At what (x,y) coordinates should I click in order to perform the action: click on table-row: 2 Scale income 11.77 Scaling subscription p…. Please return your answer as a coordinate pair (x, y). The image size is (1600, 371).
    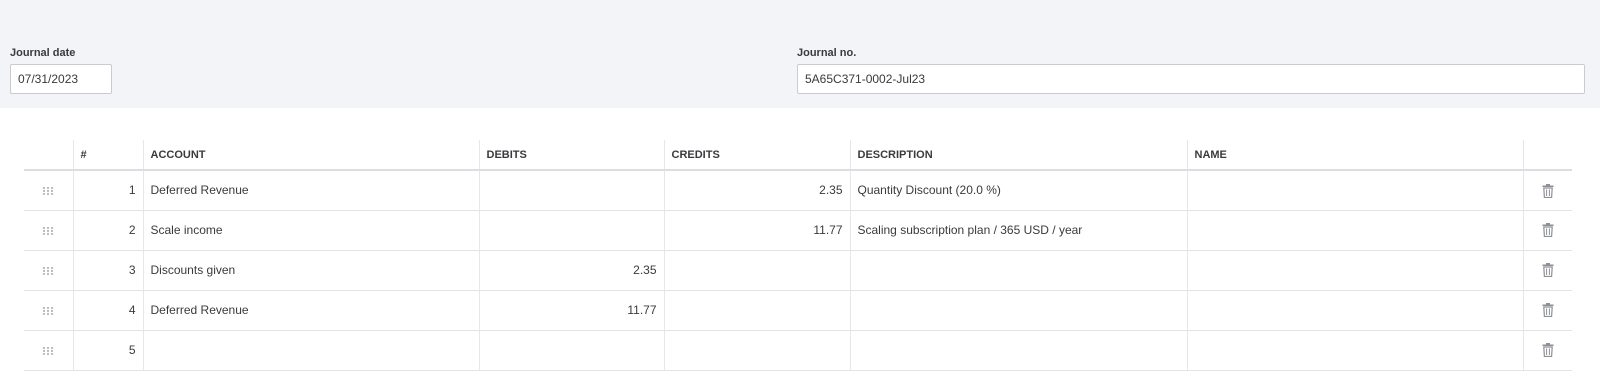
    Looking at the image, I should click on (798, 230).